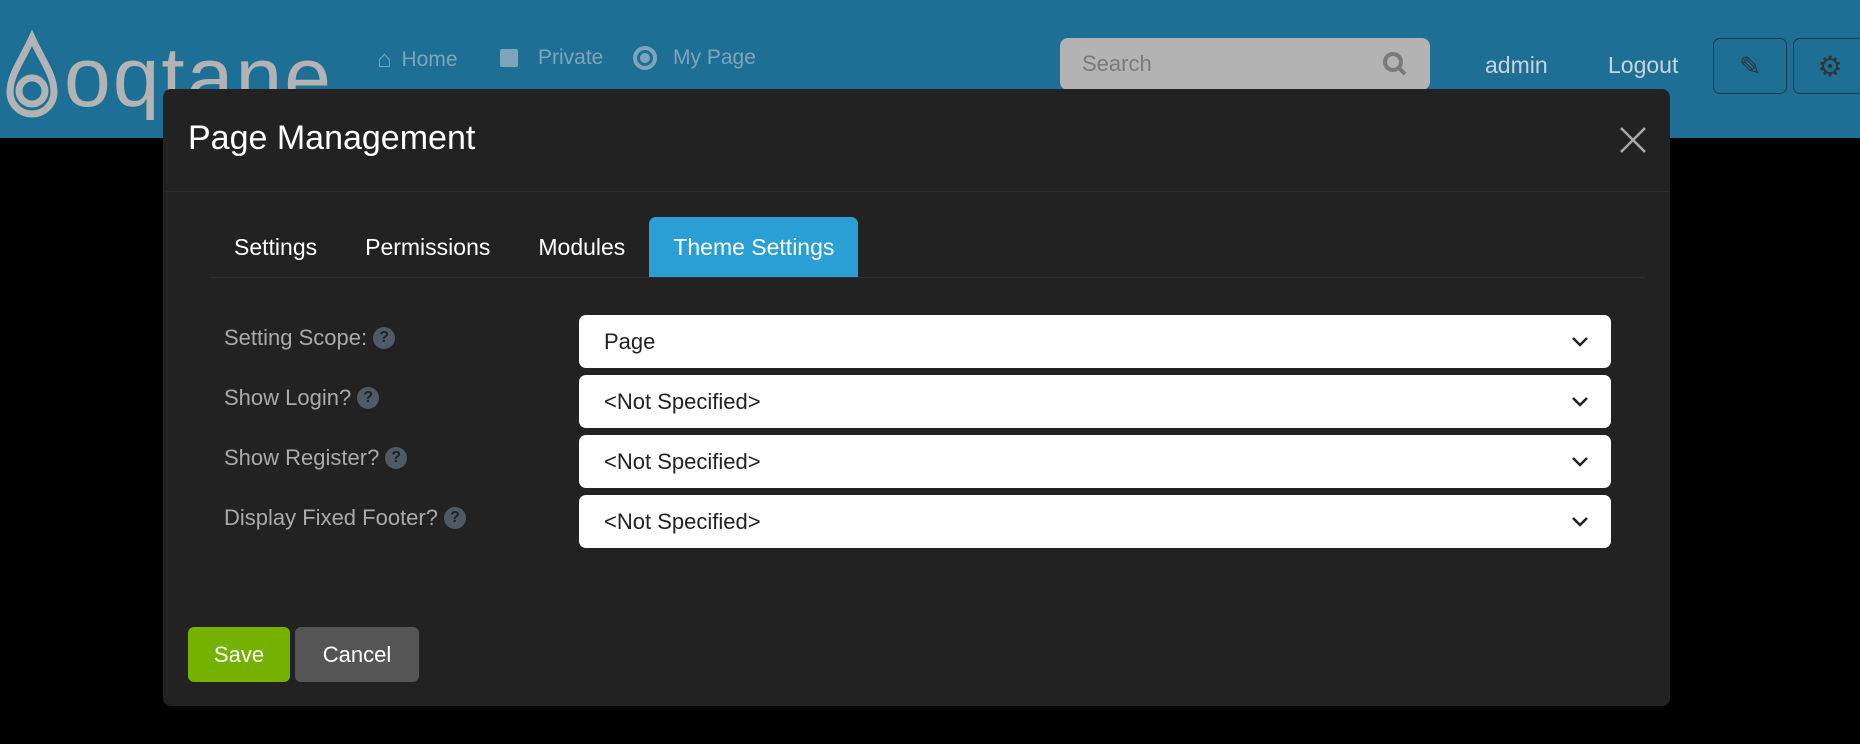 Image resolution: width=1860 pixels, height=744 pixels. I want to click on edit-button: ✎, so click(1750, 66).